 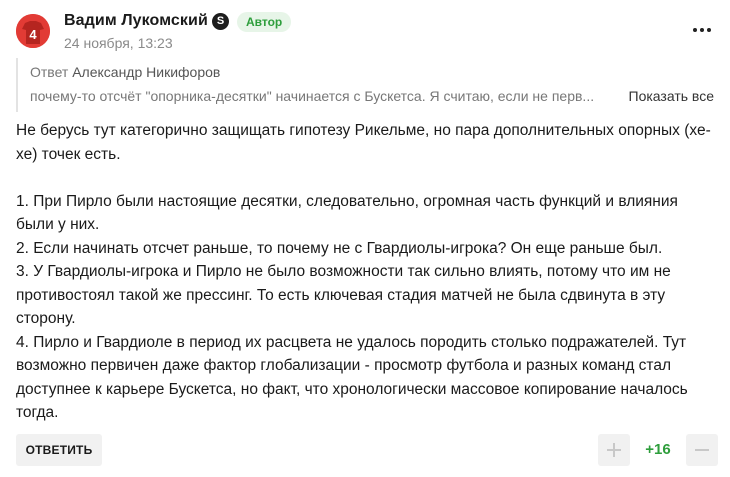 I want to click on vote-score: +16, so click(x=658, y=449).